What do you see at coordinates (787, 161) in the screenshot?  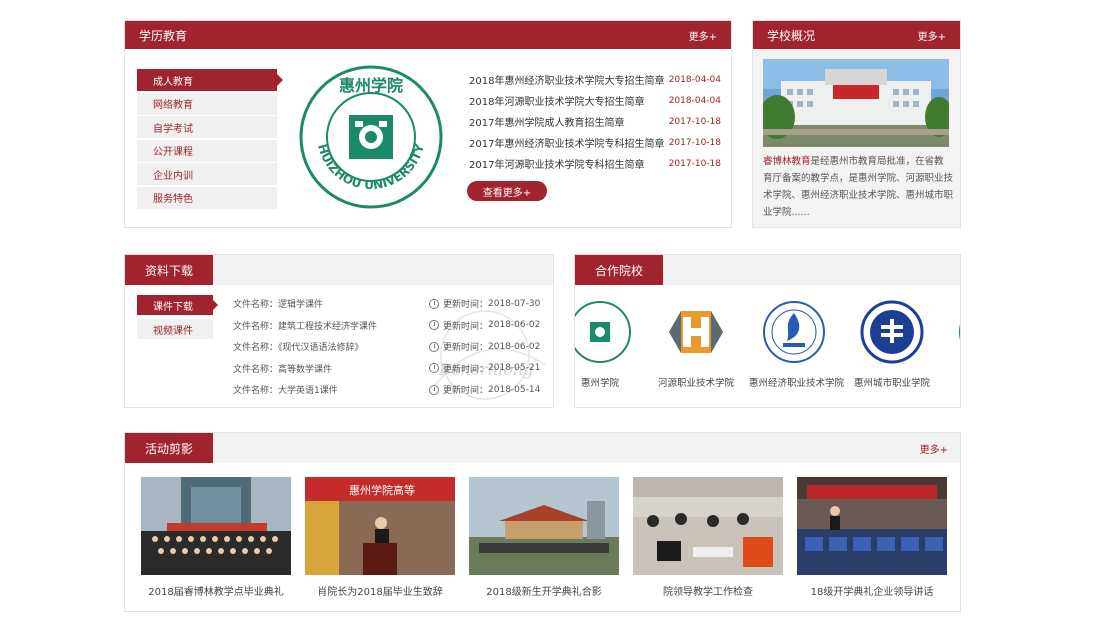 I see `overview-highlight: 睿博林教育` at bounding box center [787, 161].